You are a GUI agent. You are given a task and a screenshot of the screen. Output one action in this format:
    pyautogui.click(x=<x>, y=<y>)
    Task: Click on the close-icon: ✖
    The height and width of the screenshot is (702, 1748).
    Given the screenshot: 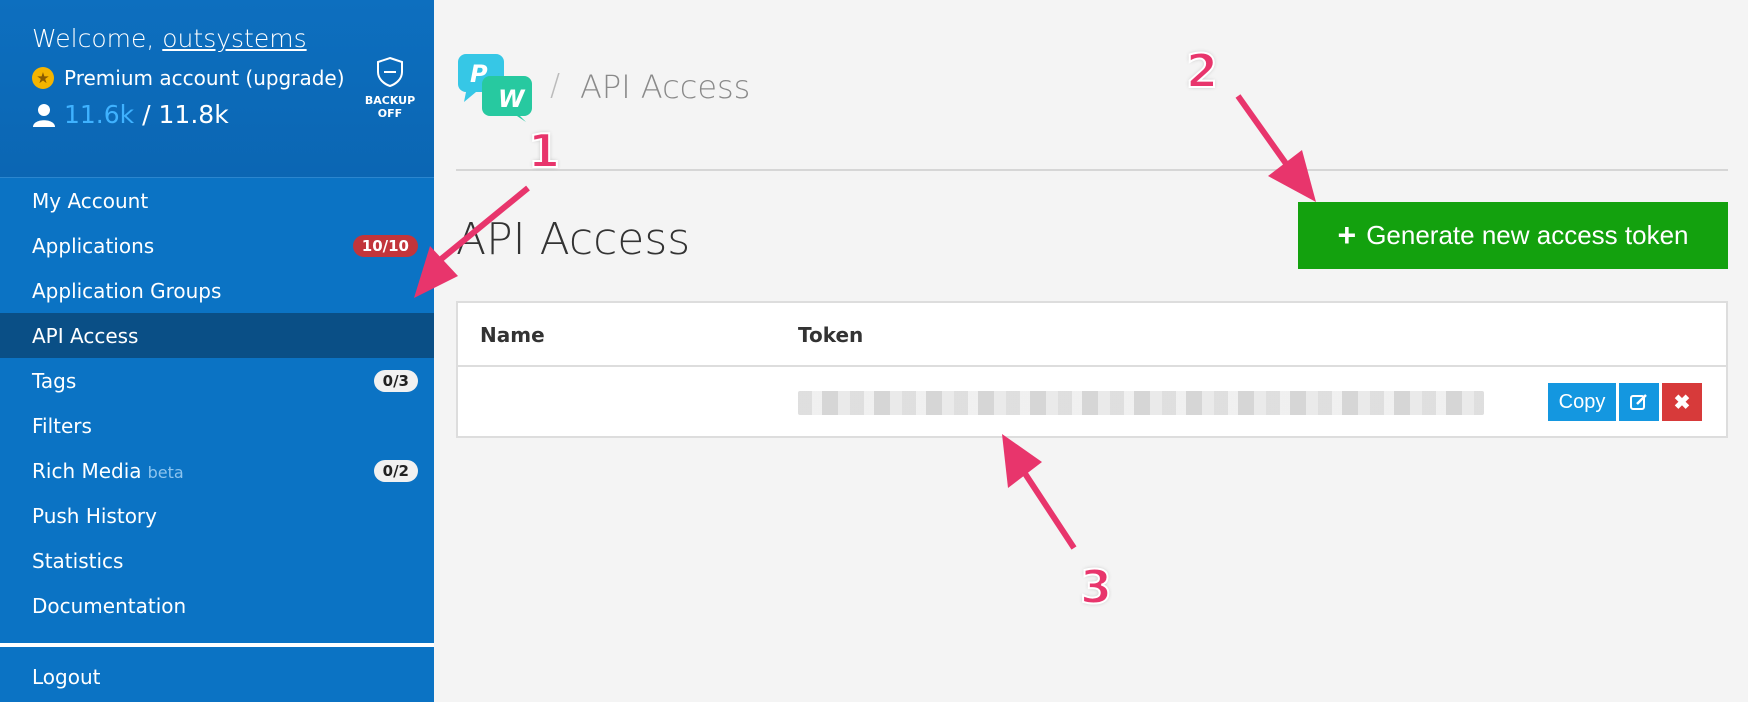 What is the action you would take?
    pyautogui.click(x=1682, y=402)
    